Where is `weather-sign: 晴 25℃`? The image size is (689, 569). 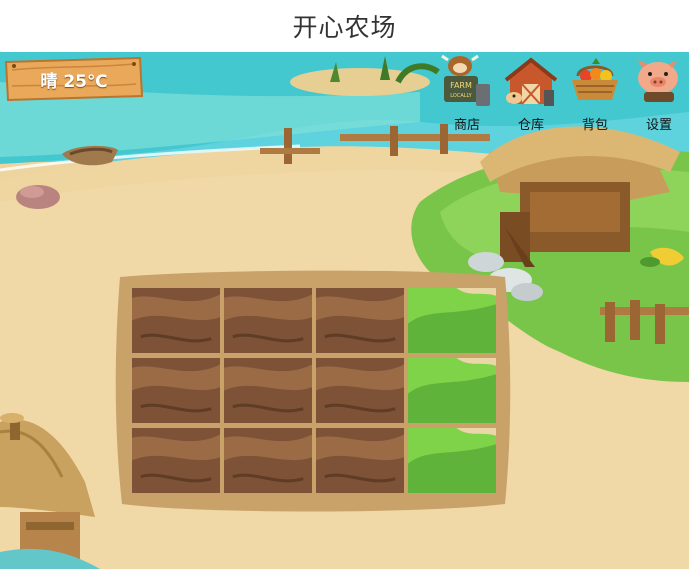
weather-sign: 晴 25℃ is located at coordinates (74, 79).